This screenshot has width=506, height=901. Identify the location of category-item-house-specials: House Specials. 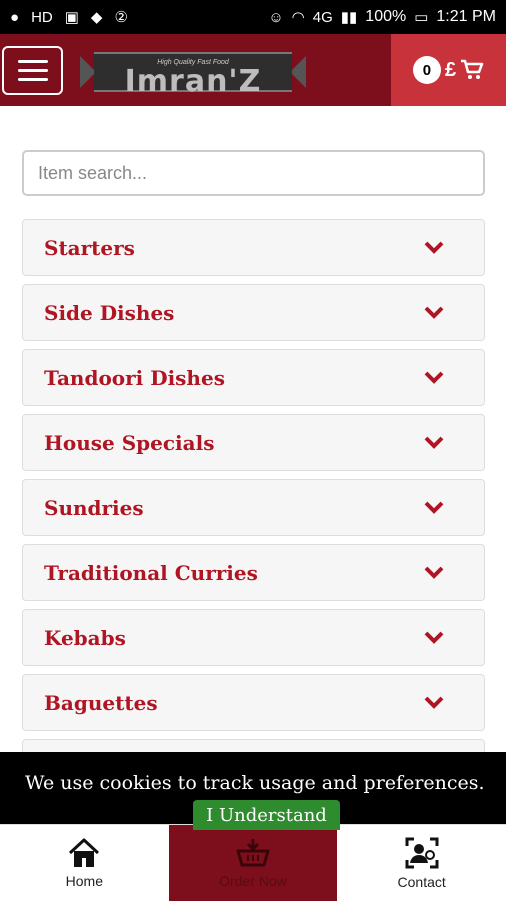
(253, 442).